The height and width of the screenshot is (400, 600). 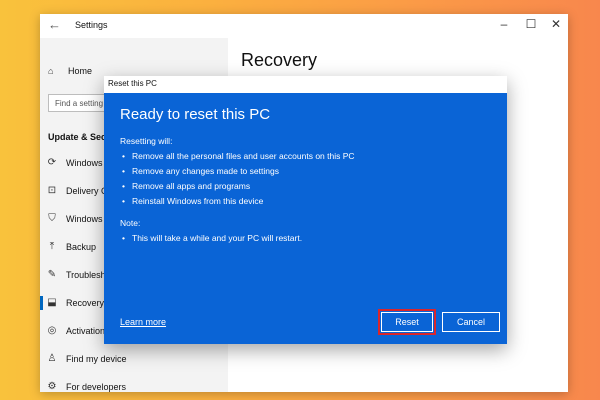 What do you see at coordinates (471, 322) in the screenshot?
I see `cancel-button: Cancel` at bounding box center [471, 322].